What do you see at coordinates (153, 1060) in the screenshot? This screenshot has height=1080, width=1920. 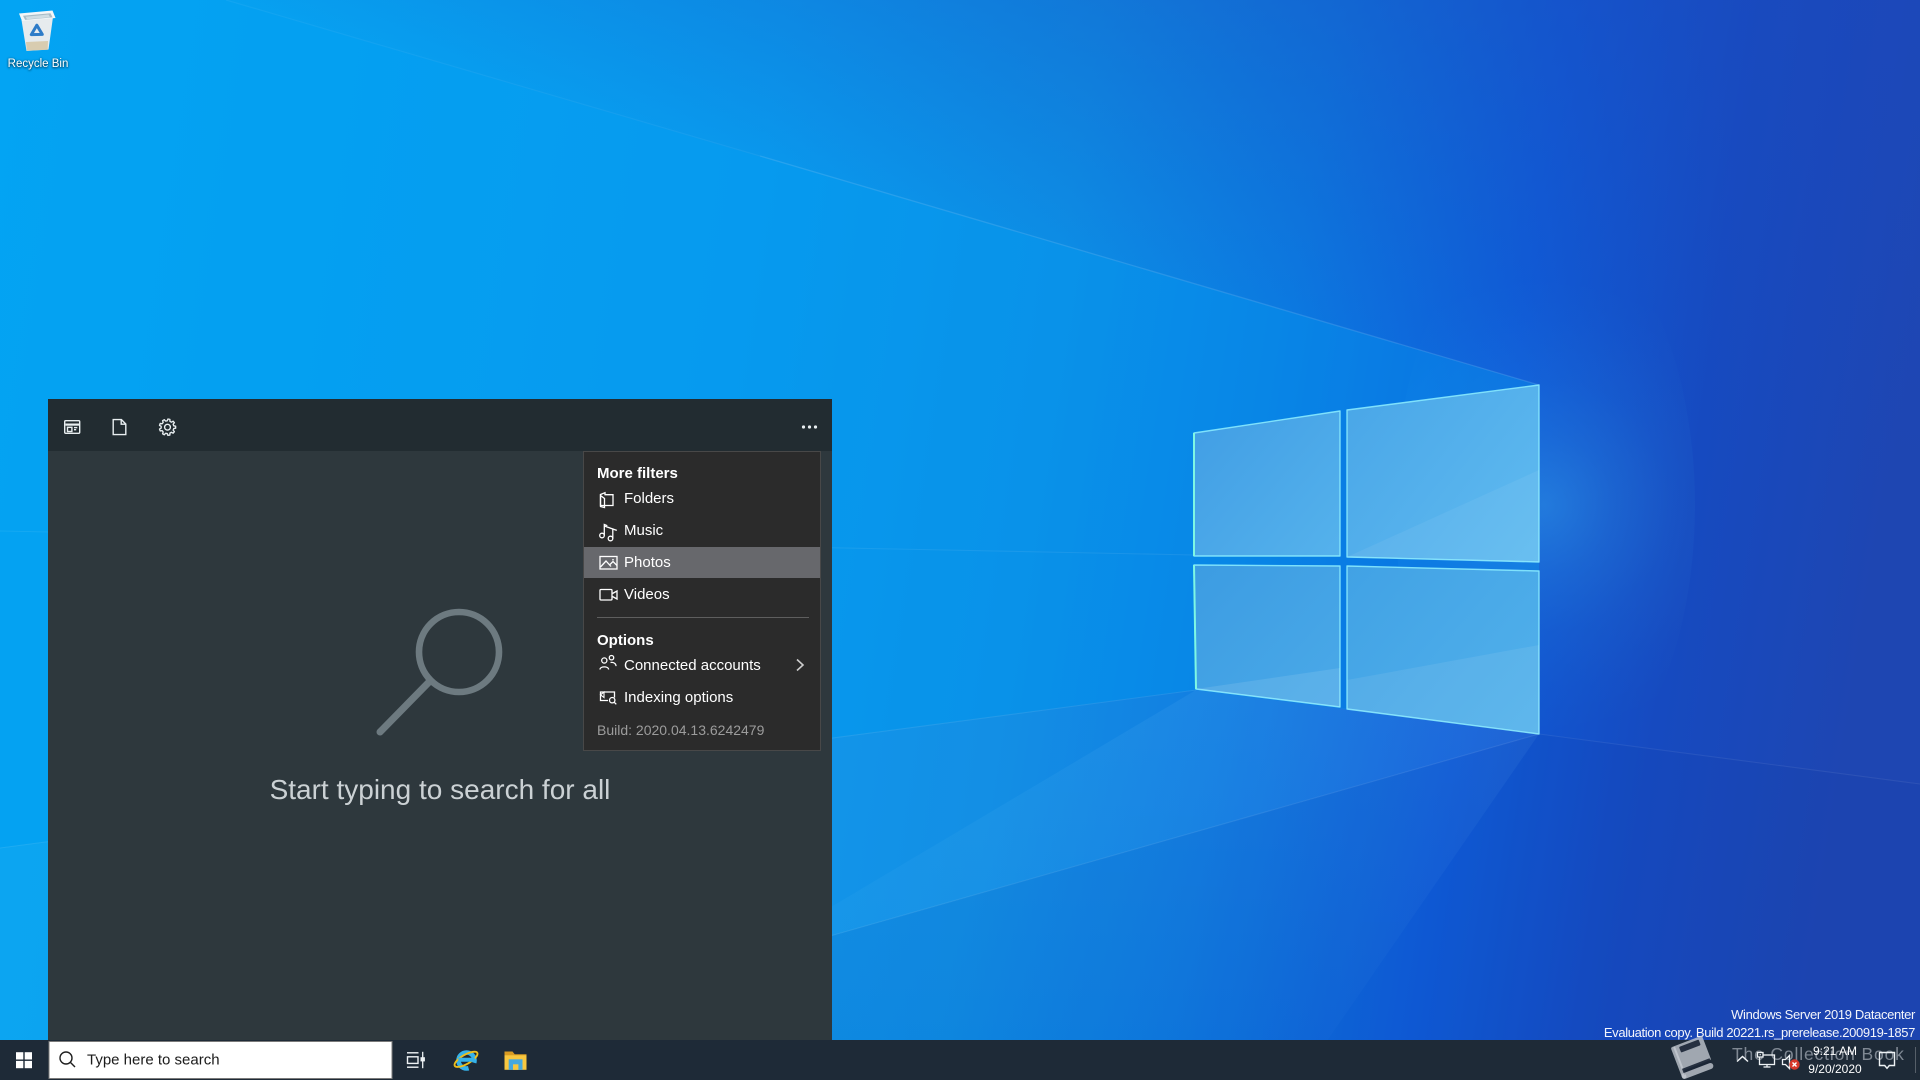 I see `svg-text: Type here to search` at bounding box center [153, 1060].